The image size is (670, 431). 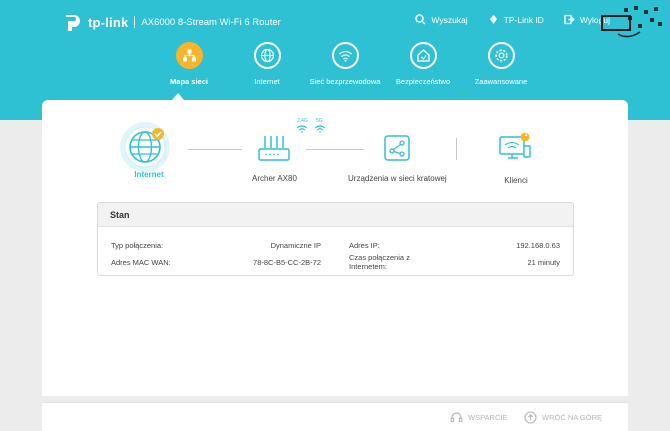 I want to click on top-links: Wyszukaj TP-Link ID Wyloguj, so click(x=502, y=19).